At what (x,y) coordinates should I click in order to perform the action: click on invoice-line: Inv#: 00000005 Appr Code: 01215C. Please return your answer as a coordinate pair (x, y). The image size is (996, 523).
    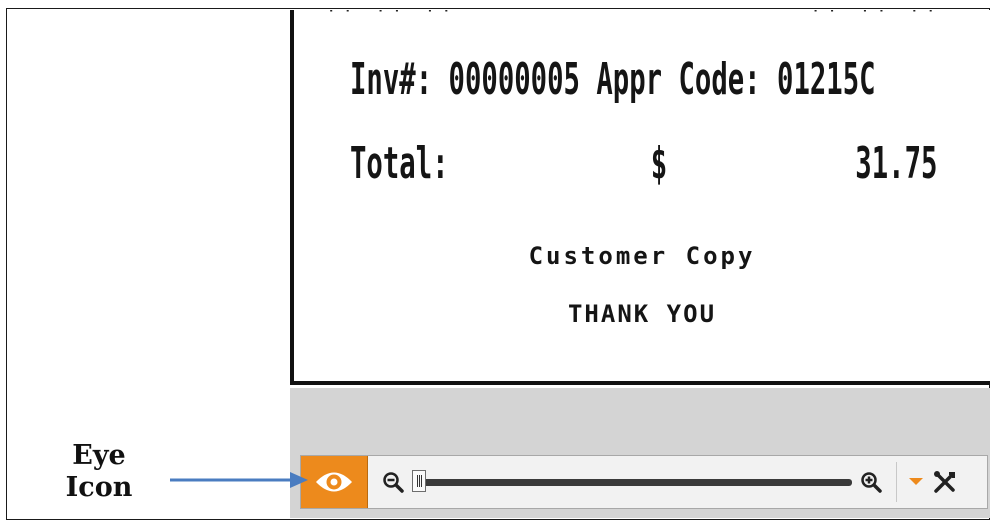
    Looking at the image, I should click on (613, 79).